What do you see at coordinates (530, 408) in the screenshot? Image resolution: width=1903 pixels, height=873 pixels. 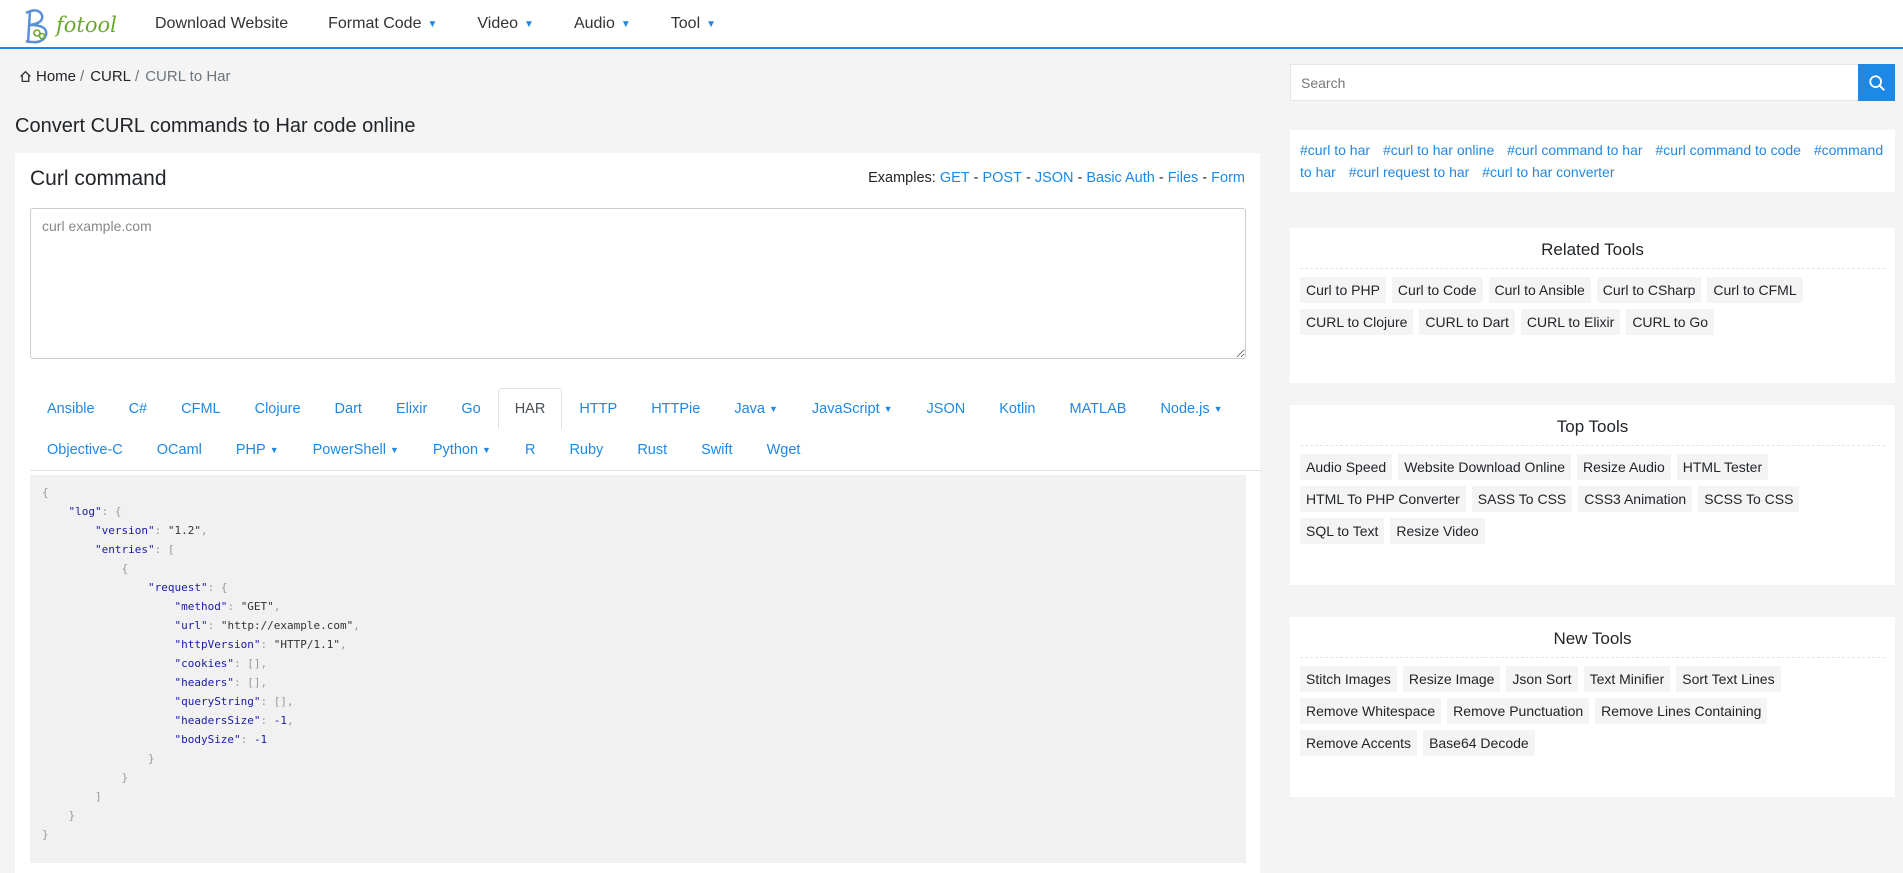 I see `tab-har: HAR` at bounding box center [530, 408].